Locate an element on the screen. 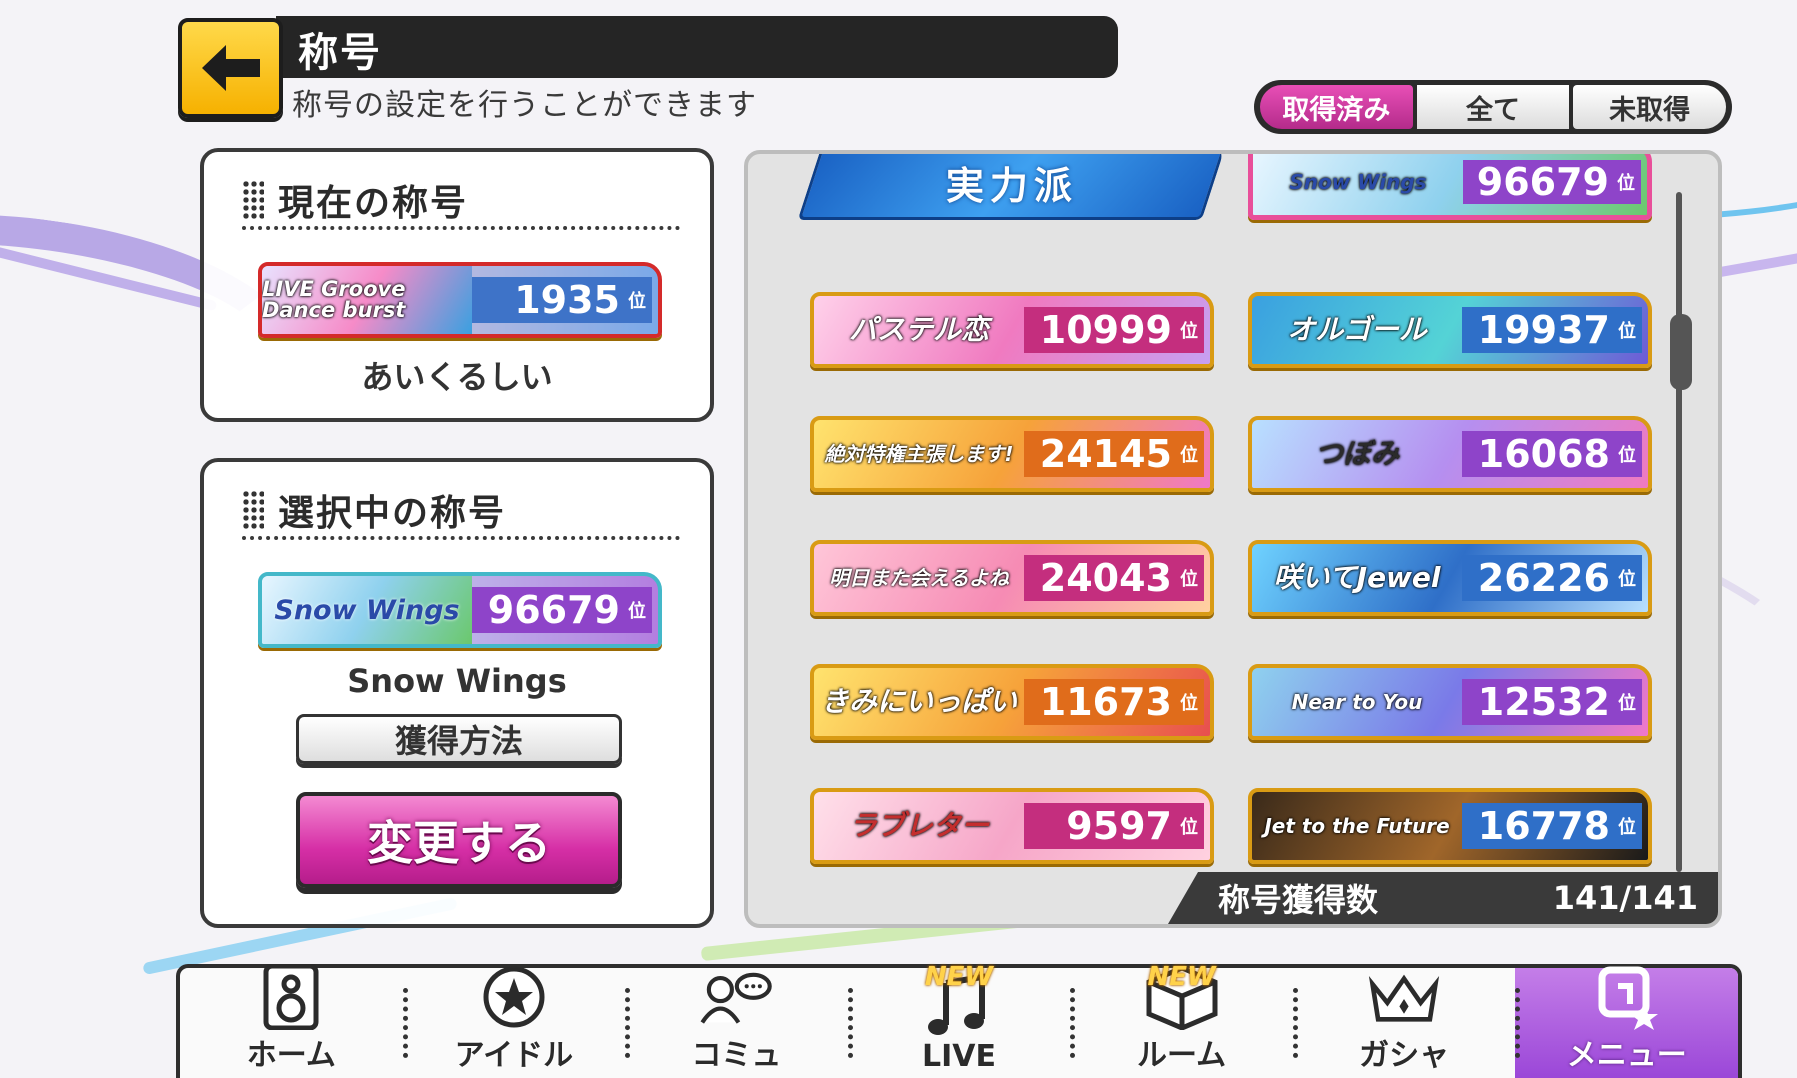  title-count-label: 称号獲得数 is located at coordinates (1298, 900).